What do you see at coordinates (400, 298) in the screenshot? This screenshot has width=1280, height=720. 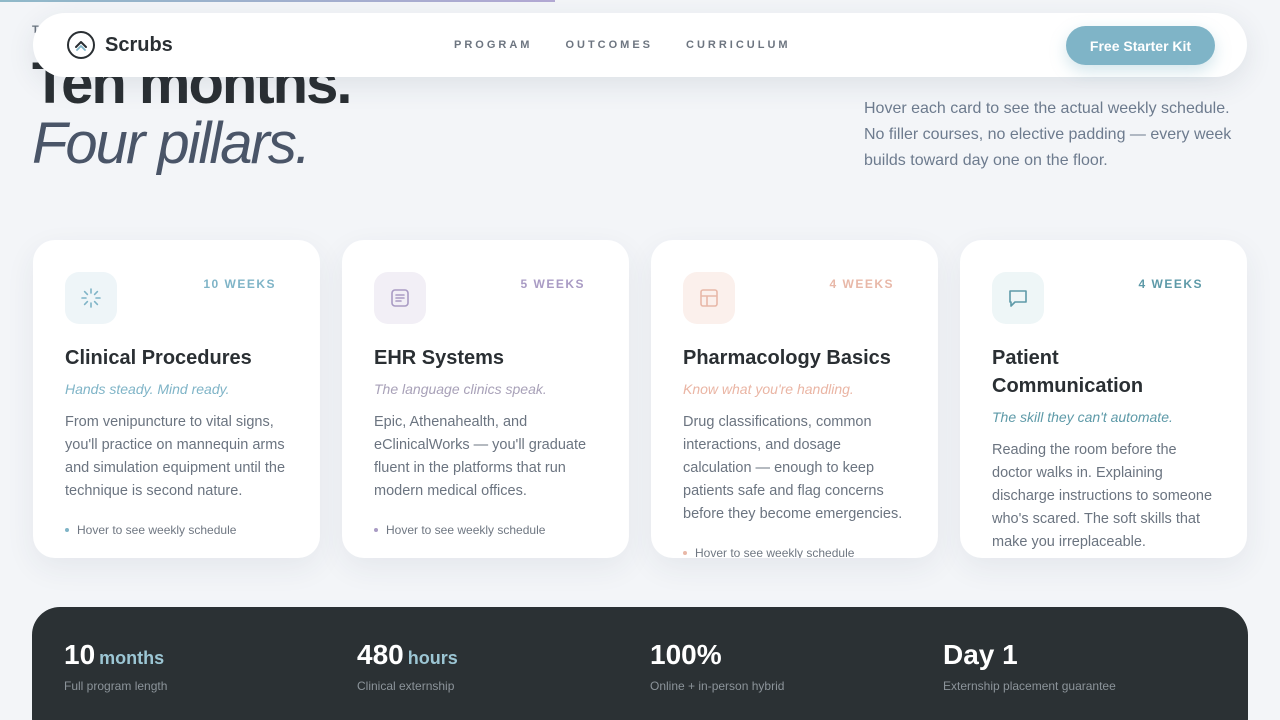 I see `document-icon` at bounding box center [400, 298].